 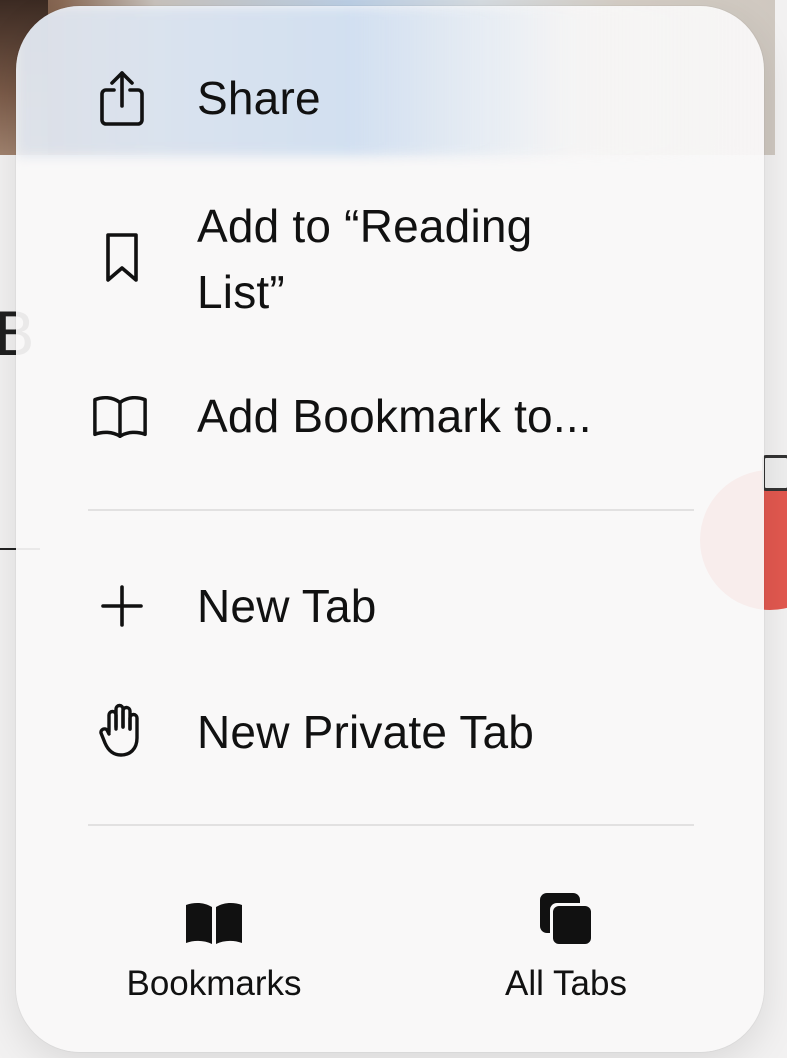 I want to click on open-book-icon, so click(x=120, y=416).